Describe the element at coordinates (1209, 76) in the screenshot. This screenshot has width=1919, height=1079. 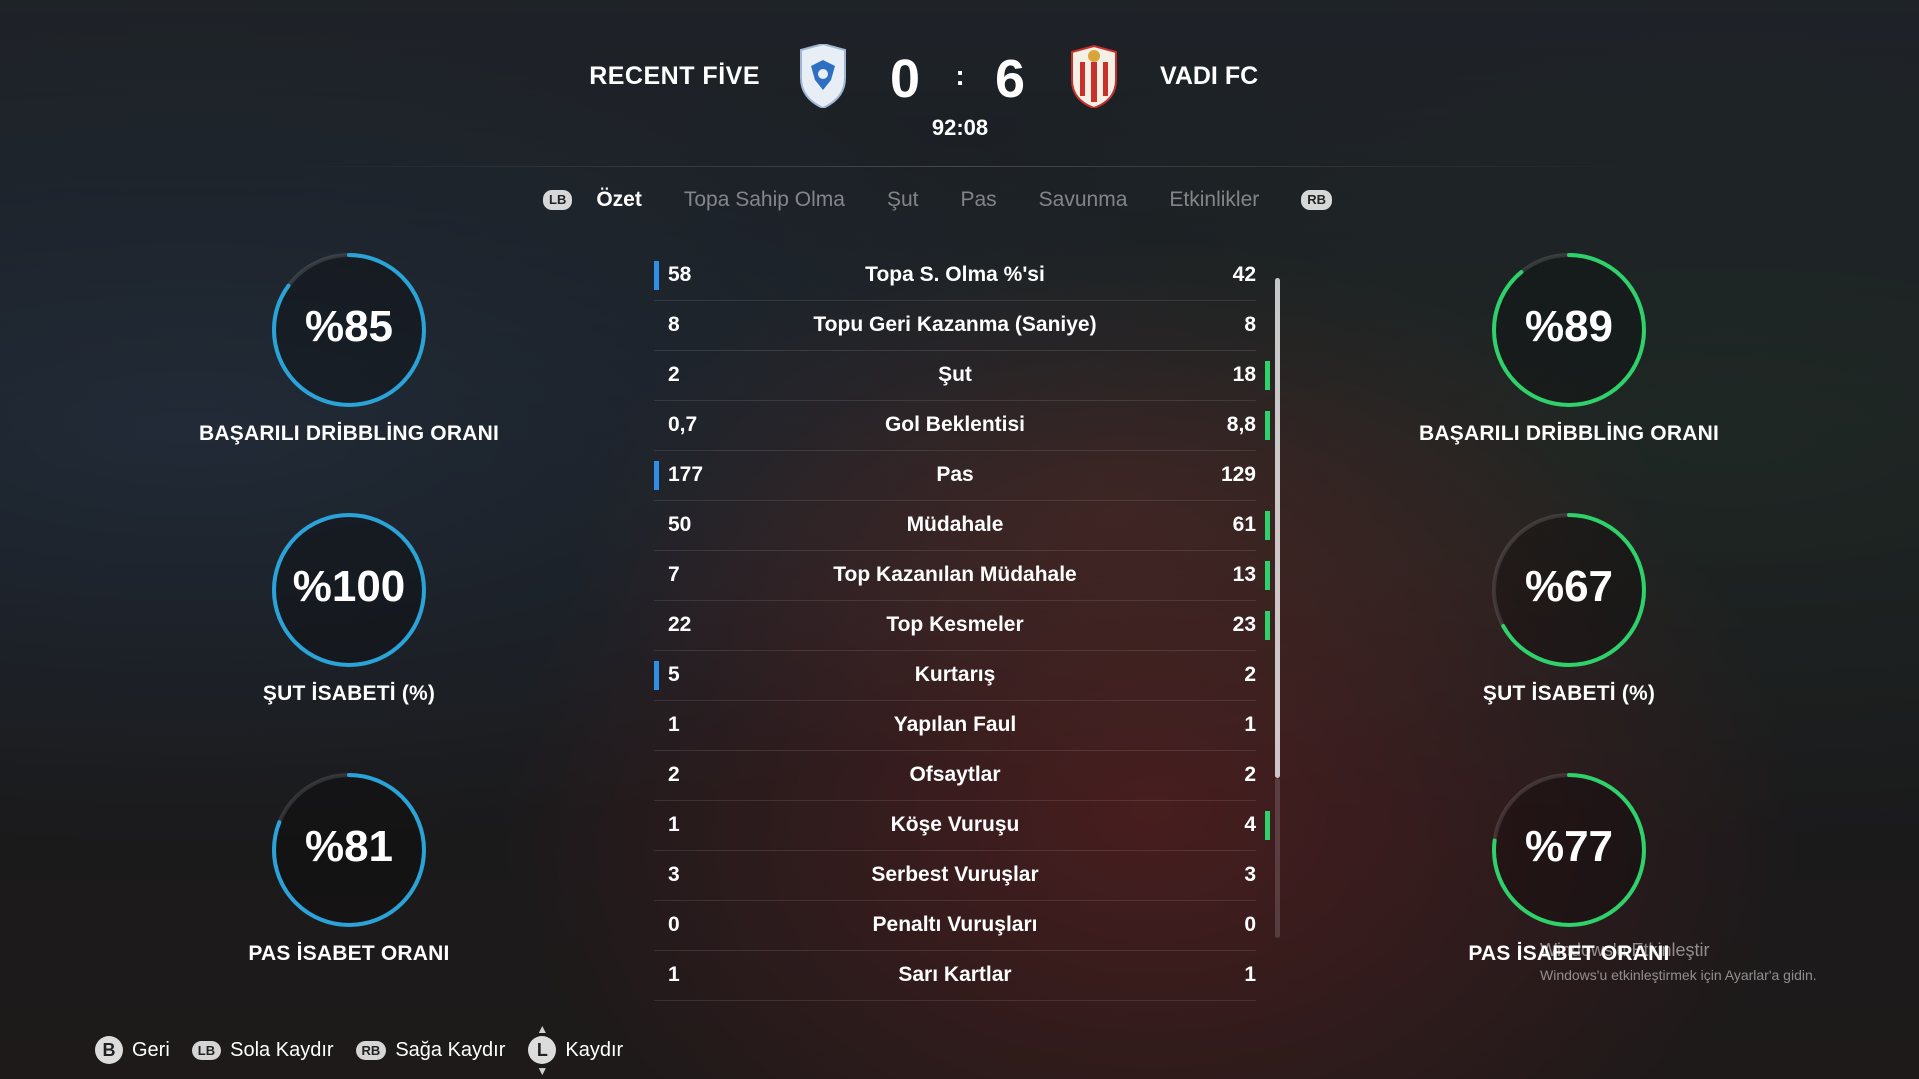
I see `away-team-name: VADI FC` at that location.